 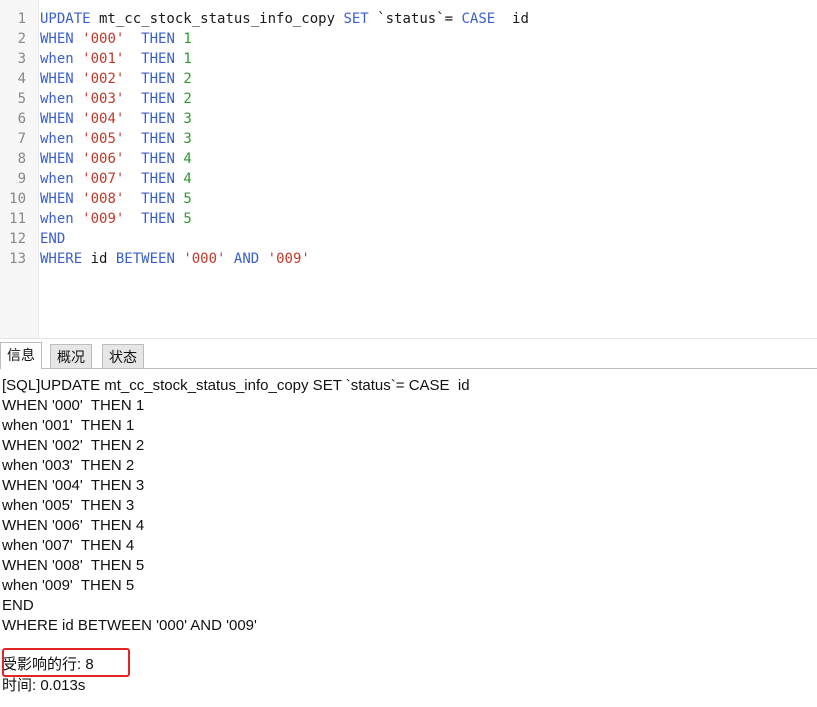 I want to click on line-number: 13, so click(x=17, y=259).